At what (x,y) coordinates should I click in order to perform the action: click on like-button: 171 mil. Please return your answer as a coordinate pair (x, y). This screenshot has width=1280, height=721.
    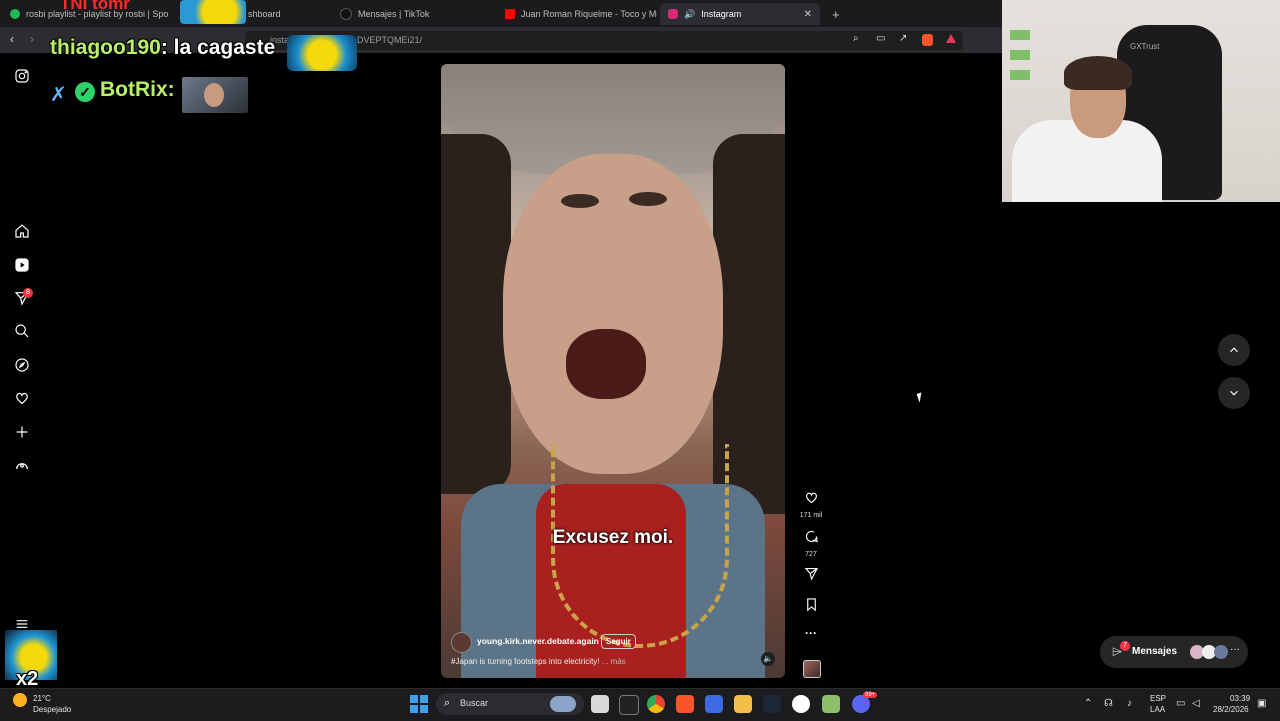
    Looking at the image, I should click on (811, 504).